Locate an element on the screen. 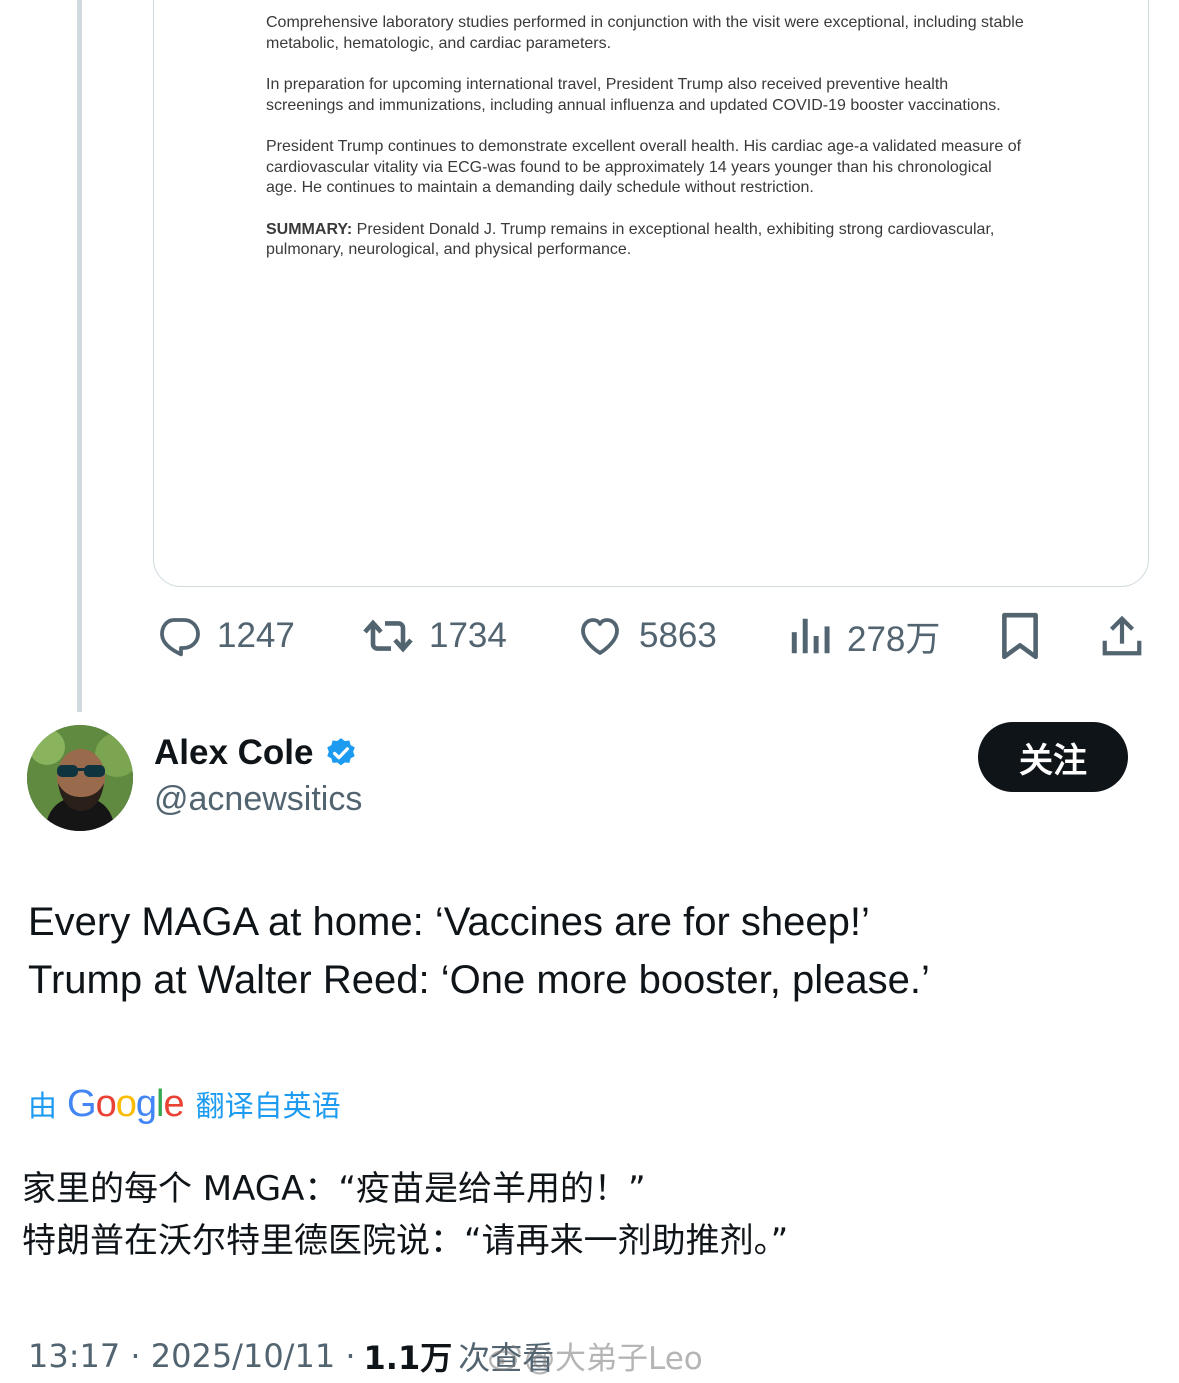 The height and width of the screenshot is (1383, 1179). reply-icon is located at coordinates (180, 637).